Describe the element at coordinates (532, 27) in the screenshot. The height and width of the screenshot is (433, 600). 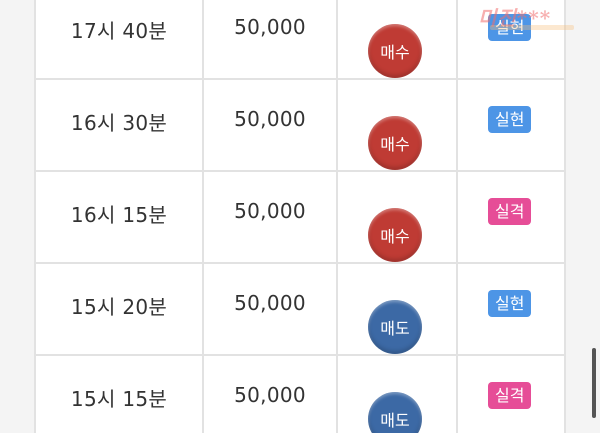
I see `watermark-underline` at that location.